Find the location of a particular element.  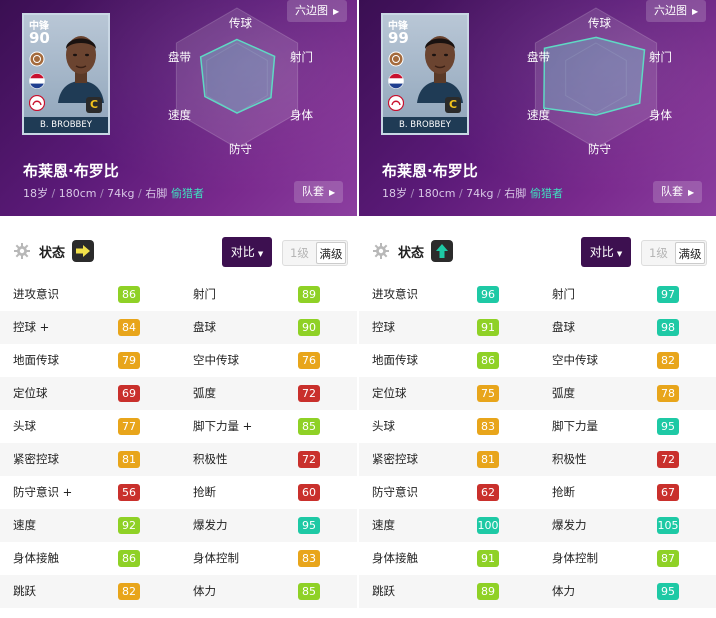

stat-name: 脚下力量 is located at coordinates (575, 426).